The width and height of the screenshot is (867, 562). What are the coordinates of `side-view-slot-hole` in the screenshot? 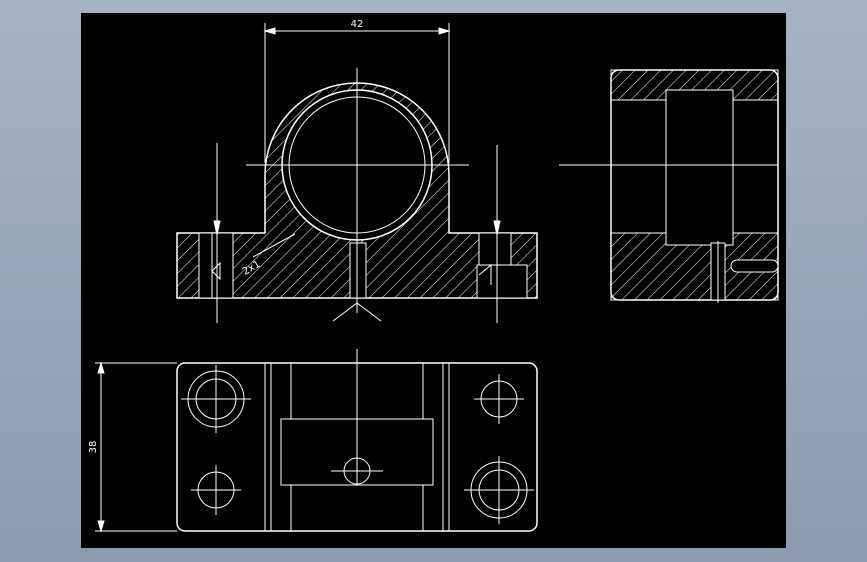 It's located at (754, 266).